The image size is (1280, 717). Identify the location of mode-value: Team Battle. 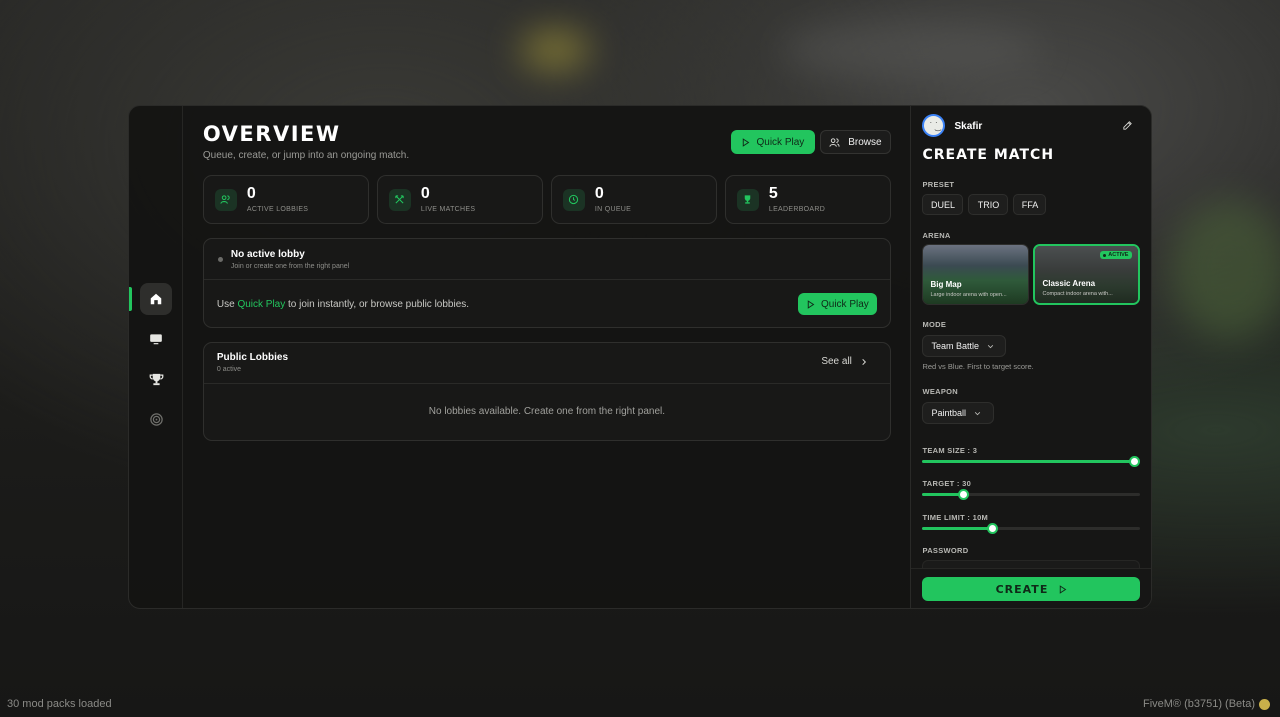
(955, 346).